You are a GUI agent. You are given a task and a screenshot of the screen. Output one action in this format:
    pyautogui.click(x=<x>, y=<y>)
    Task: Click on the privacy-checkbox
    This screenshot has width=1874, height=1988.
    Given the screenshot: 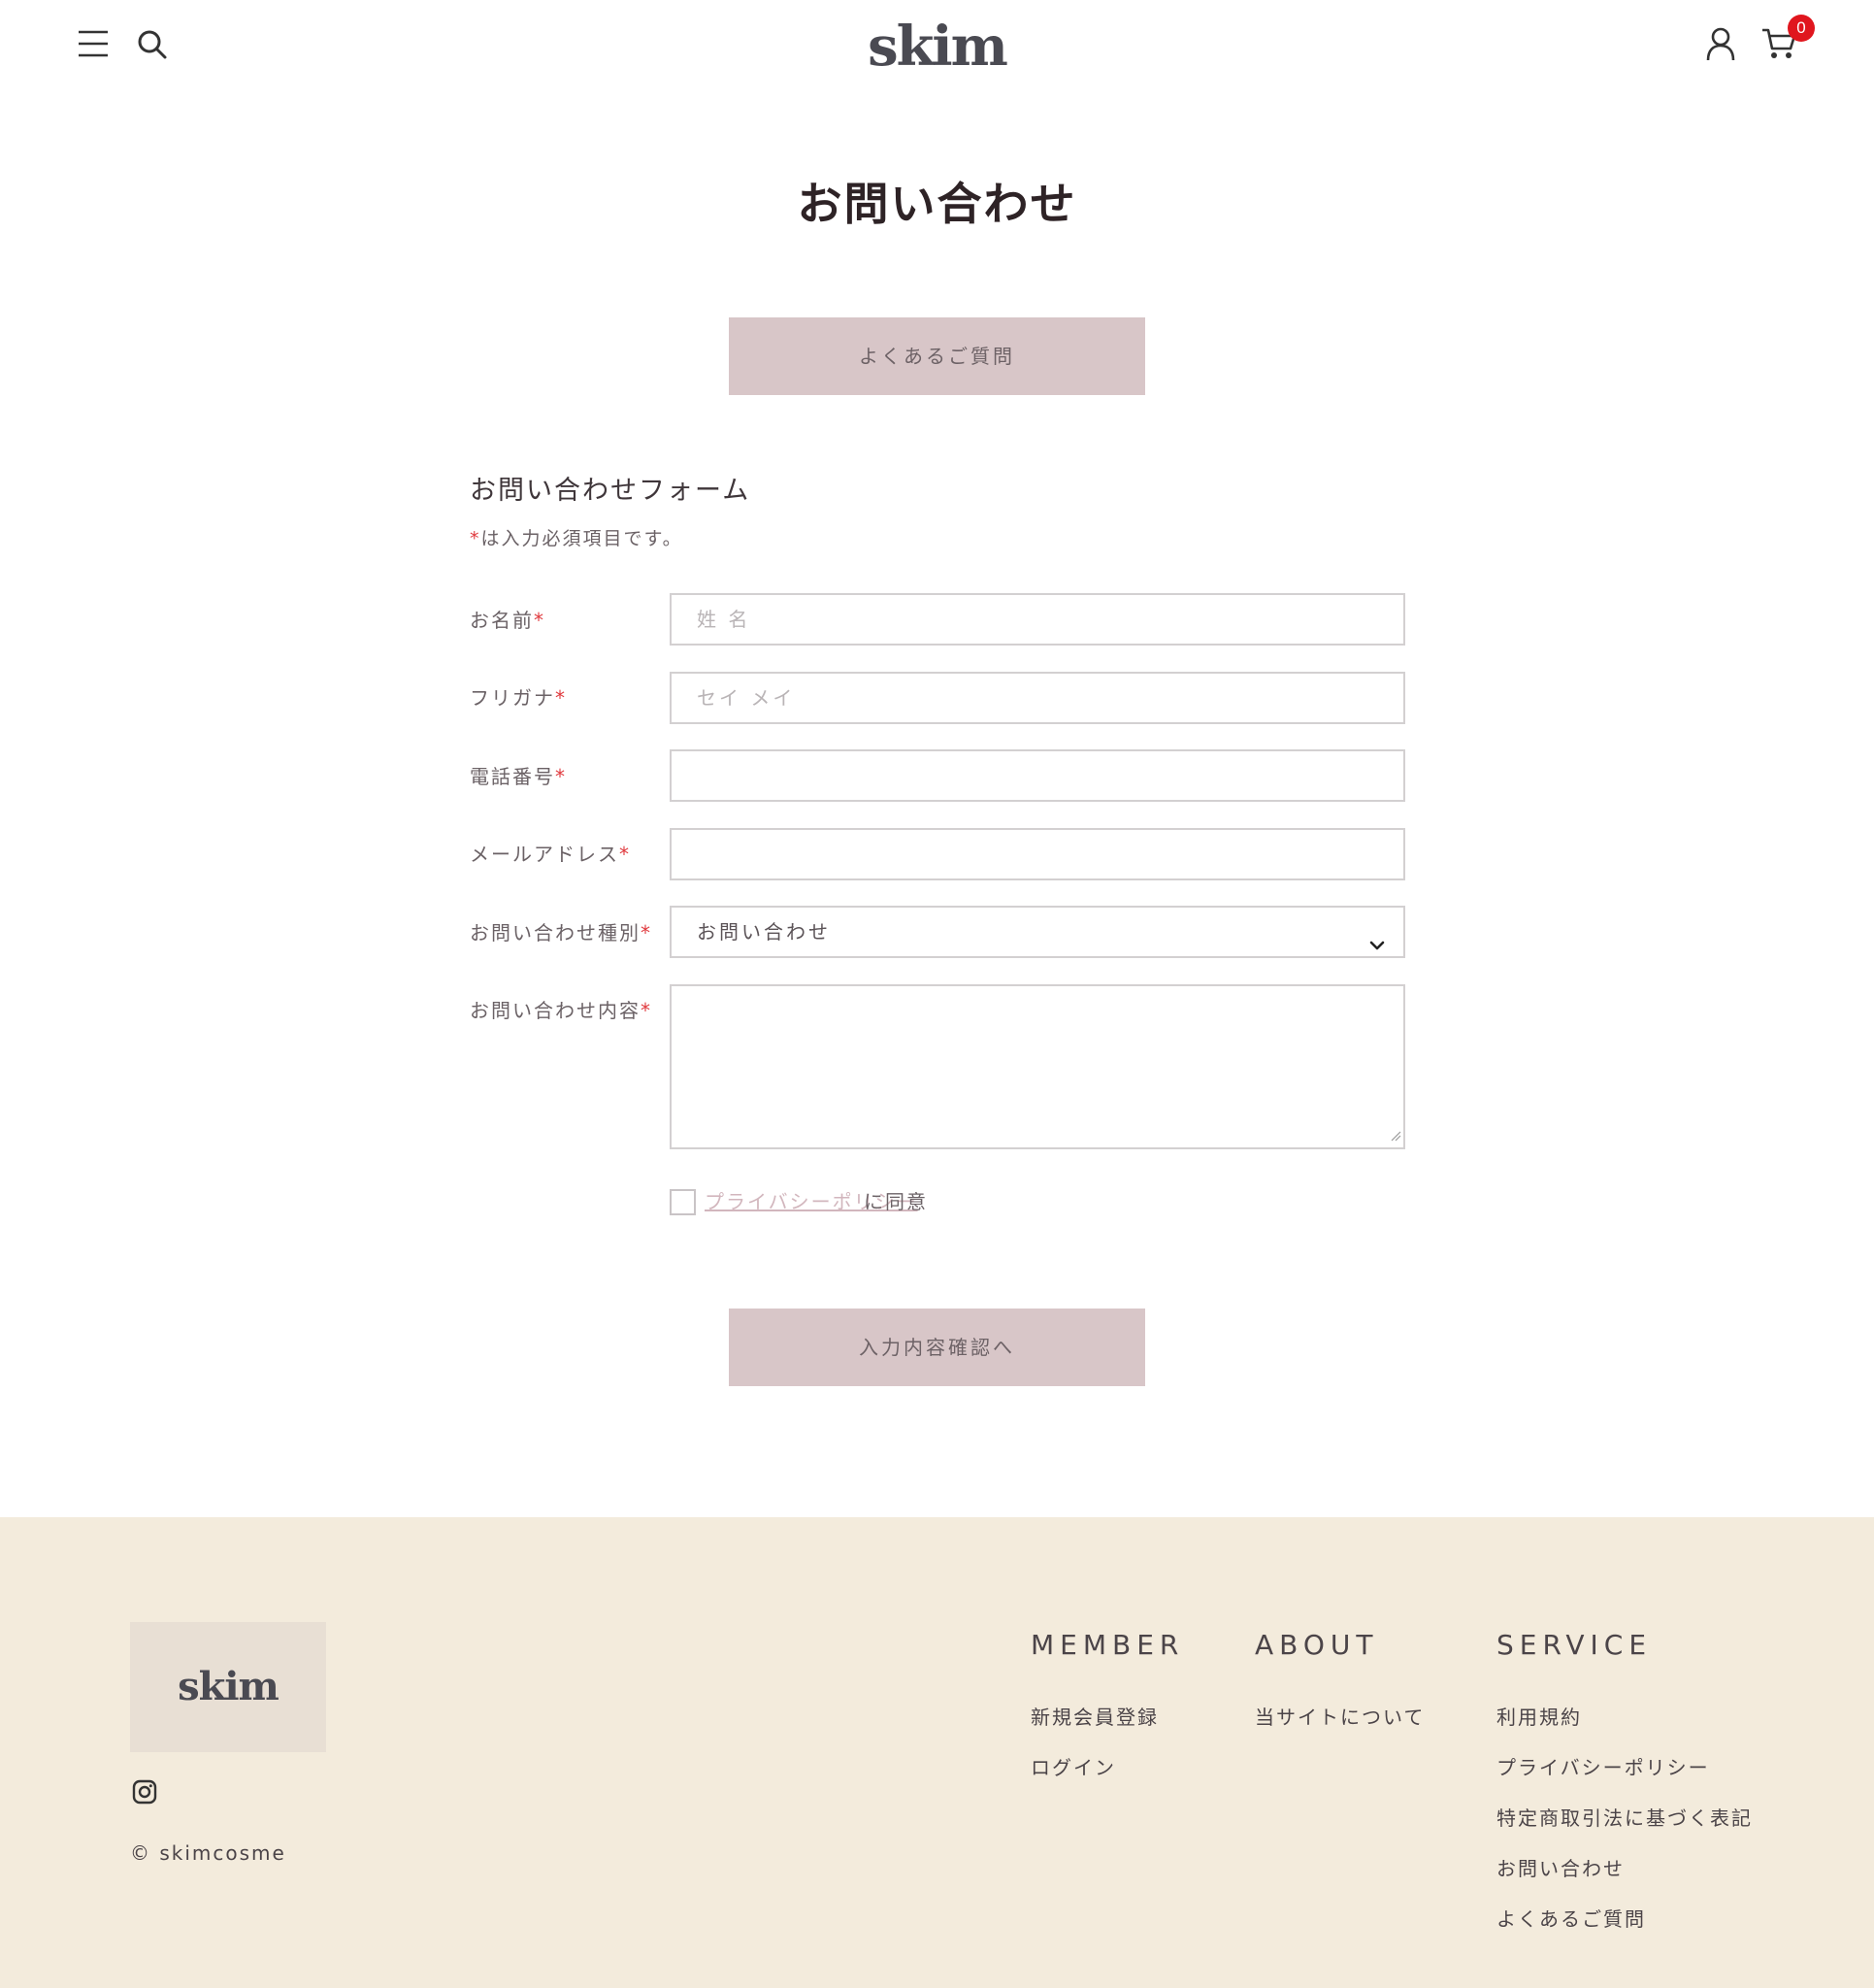 What is the action you would take?
    pyautogui.click(x=683, y=1202)
    